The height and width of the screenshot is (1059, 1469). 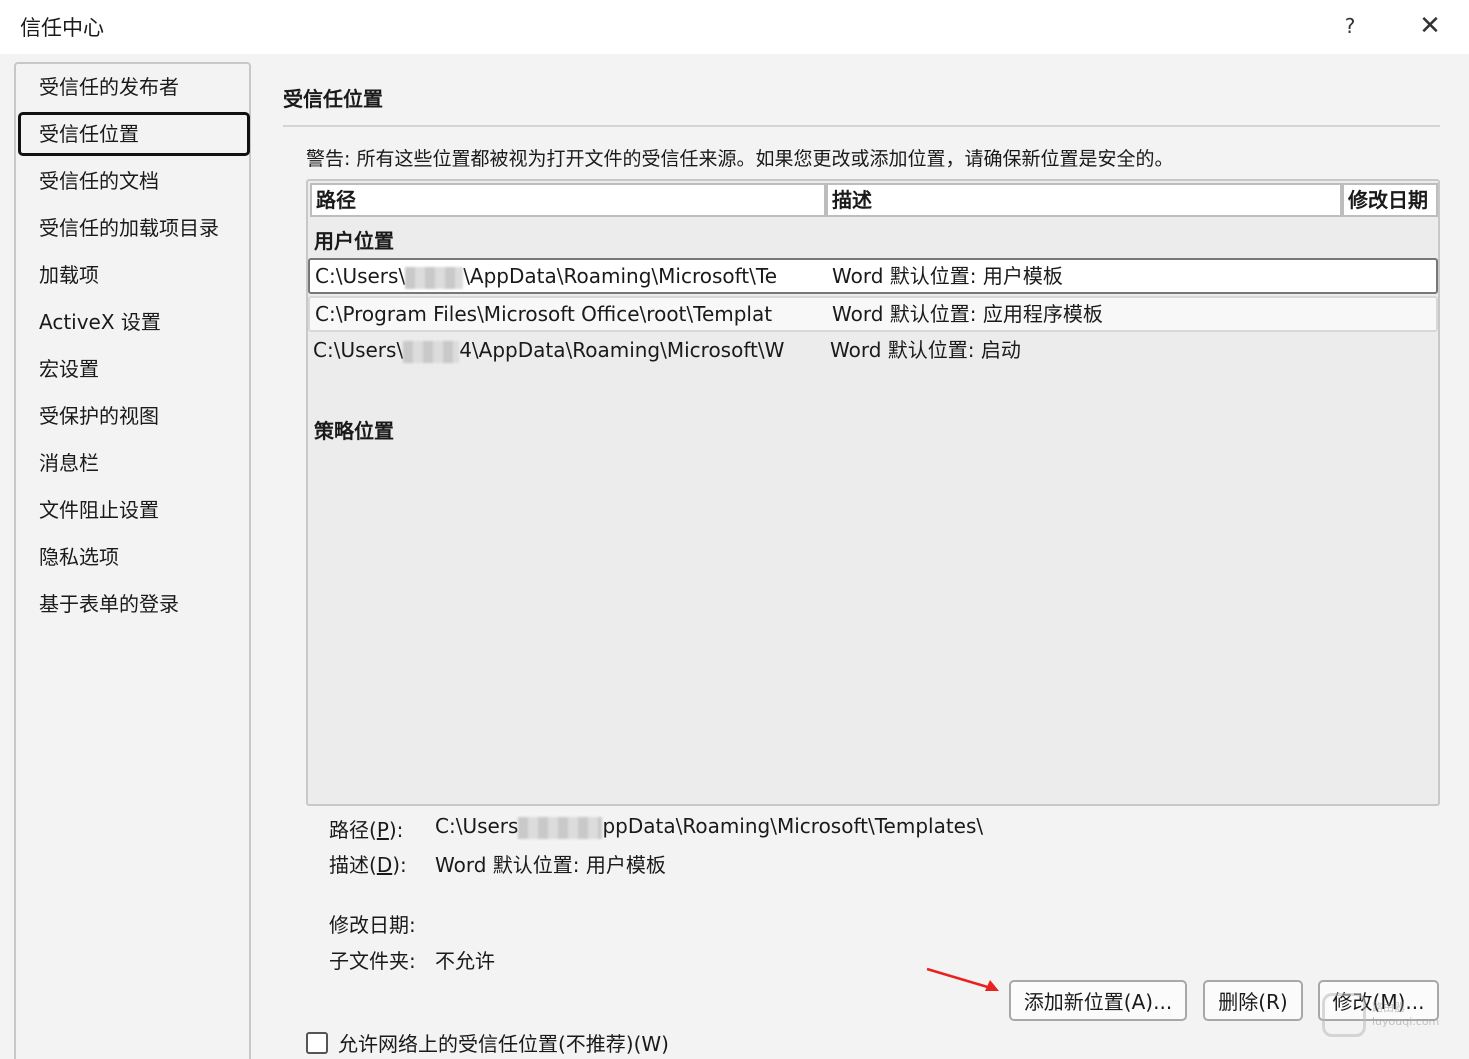 I want to click on section-title: 受信任位置, so click(x=333, y=99).